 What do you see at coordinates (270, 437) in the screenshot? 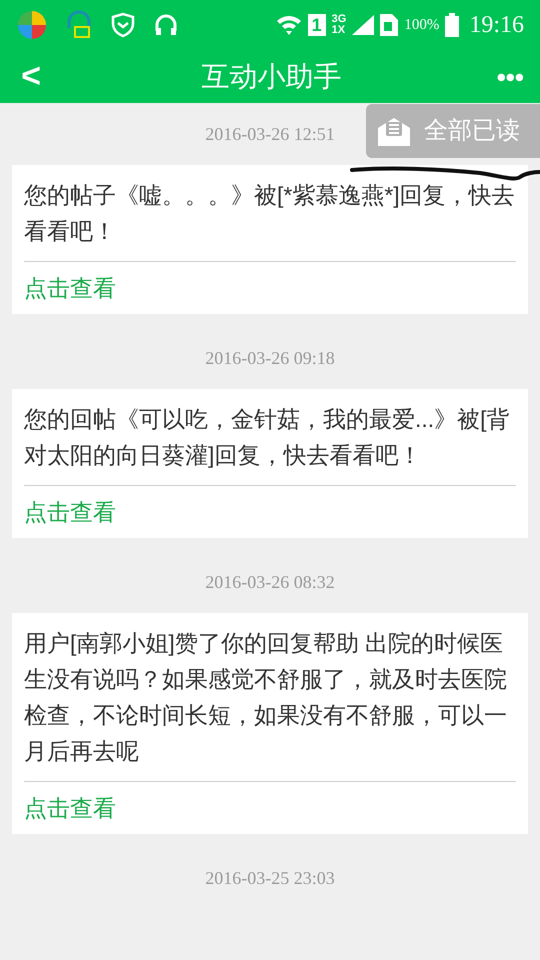
I see `message-text: 您的回帖《可以吃，金针菇，我的最爱...》被[背对太阳的向日葵灌]回复，快去看看吧！` at bounding box center [270, 437].